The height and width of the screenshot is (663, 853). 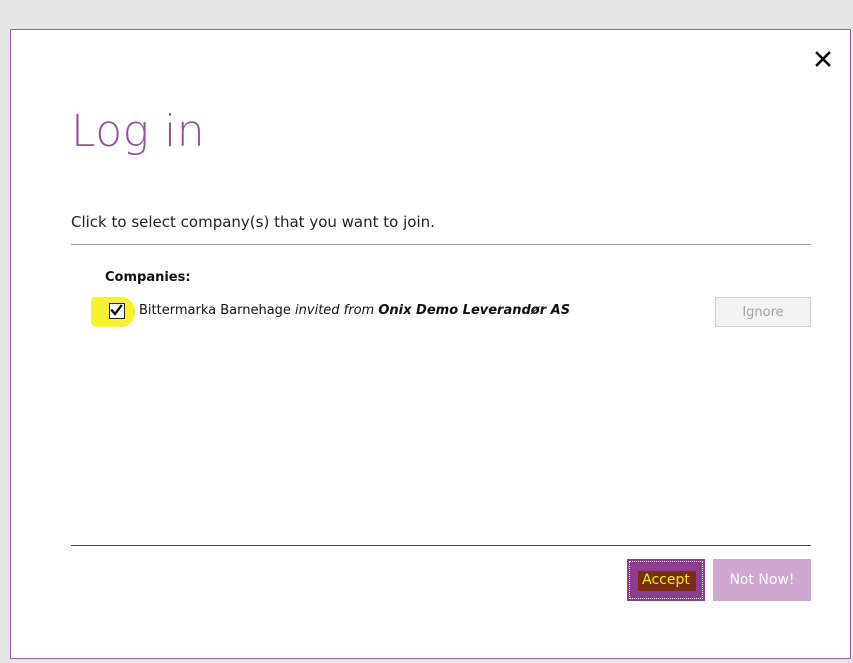 I want to click on accept-label: Accept, so click(x=666, y=580).